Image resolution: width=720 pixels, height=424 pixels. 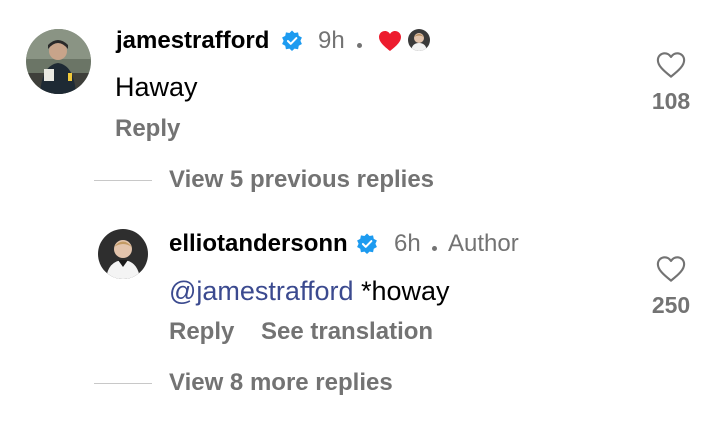 What do you see at coordinates (301, 180) in the screenshot?
I see `view-previous-replies-button: View 5 previous replies` at bounding box center [301, 180].